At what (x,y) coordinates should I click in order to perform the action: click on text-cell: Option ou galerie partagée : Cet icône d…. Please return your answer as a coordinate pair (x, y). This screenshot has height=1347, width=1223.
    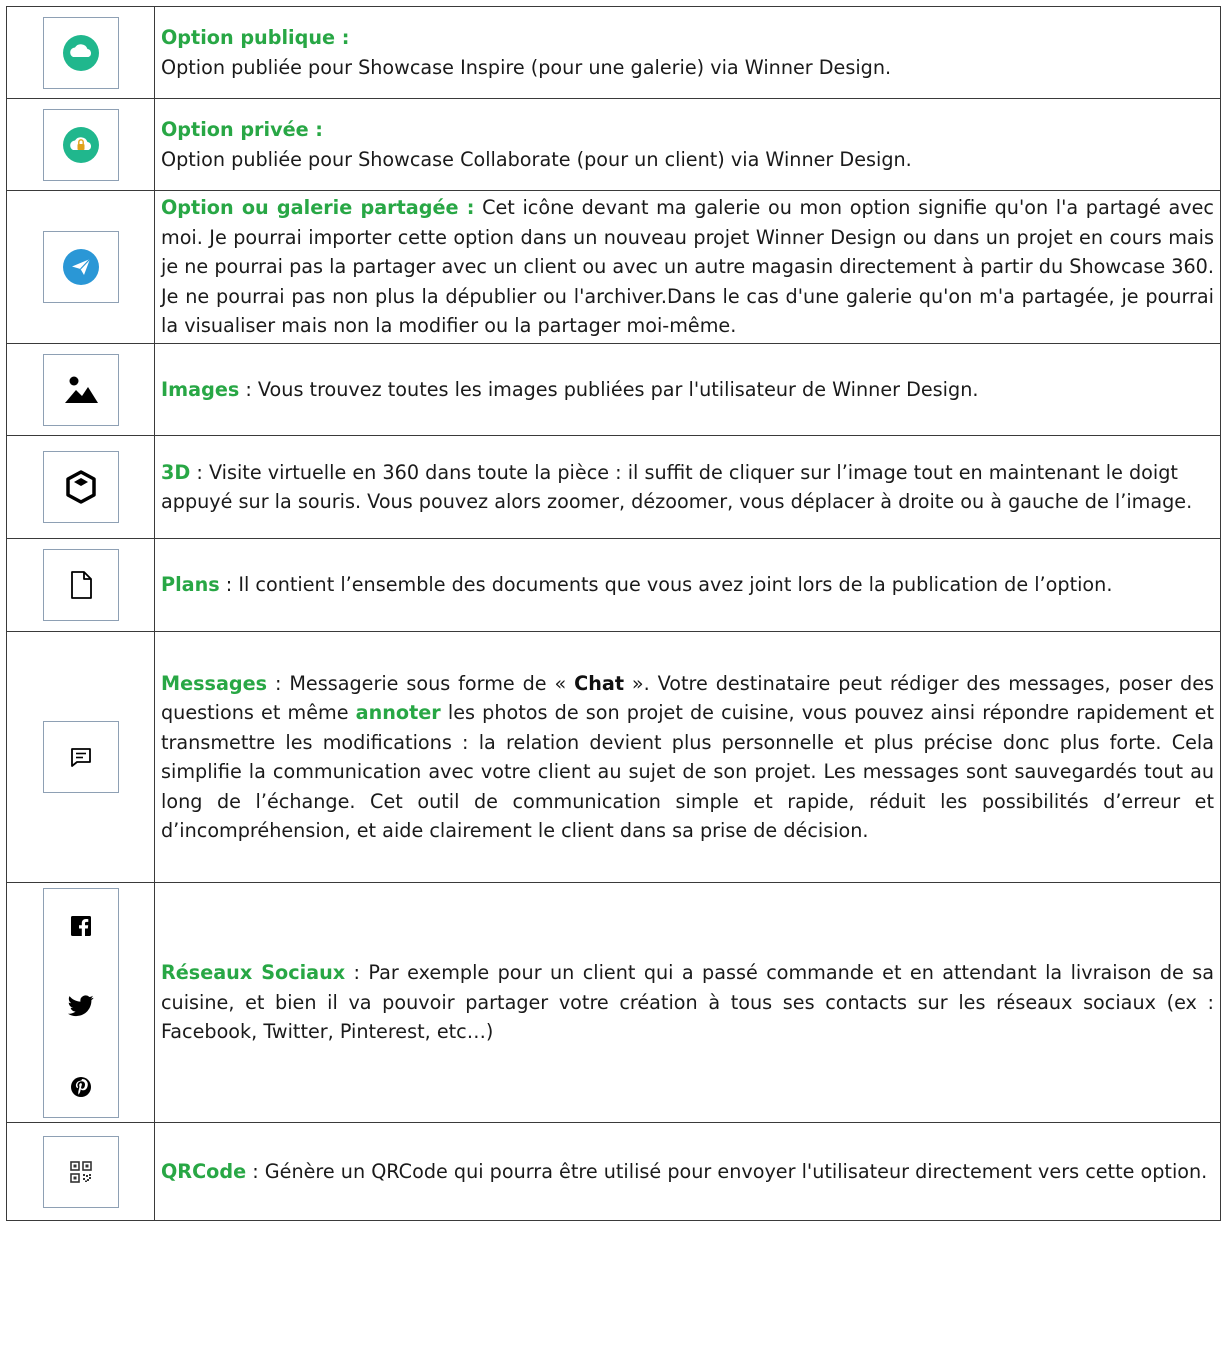
    Looking at the image, I should click on (687, 267).